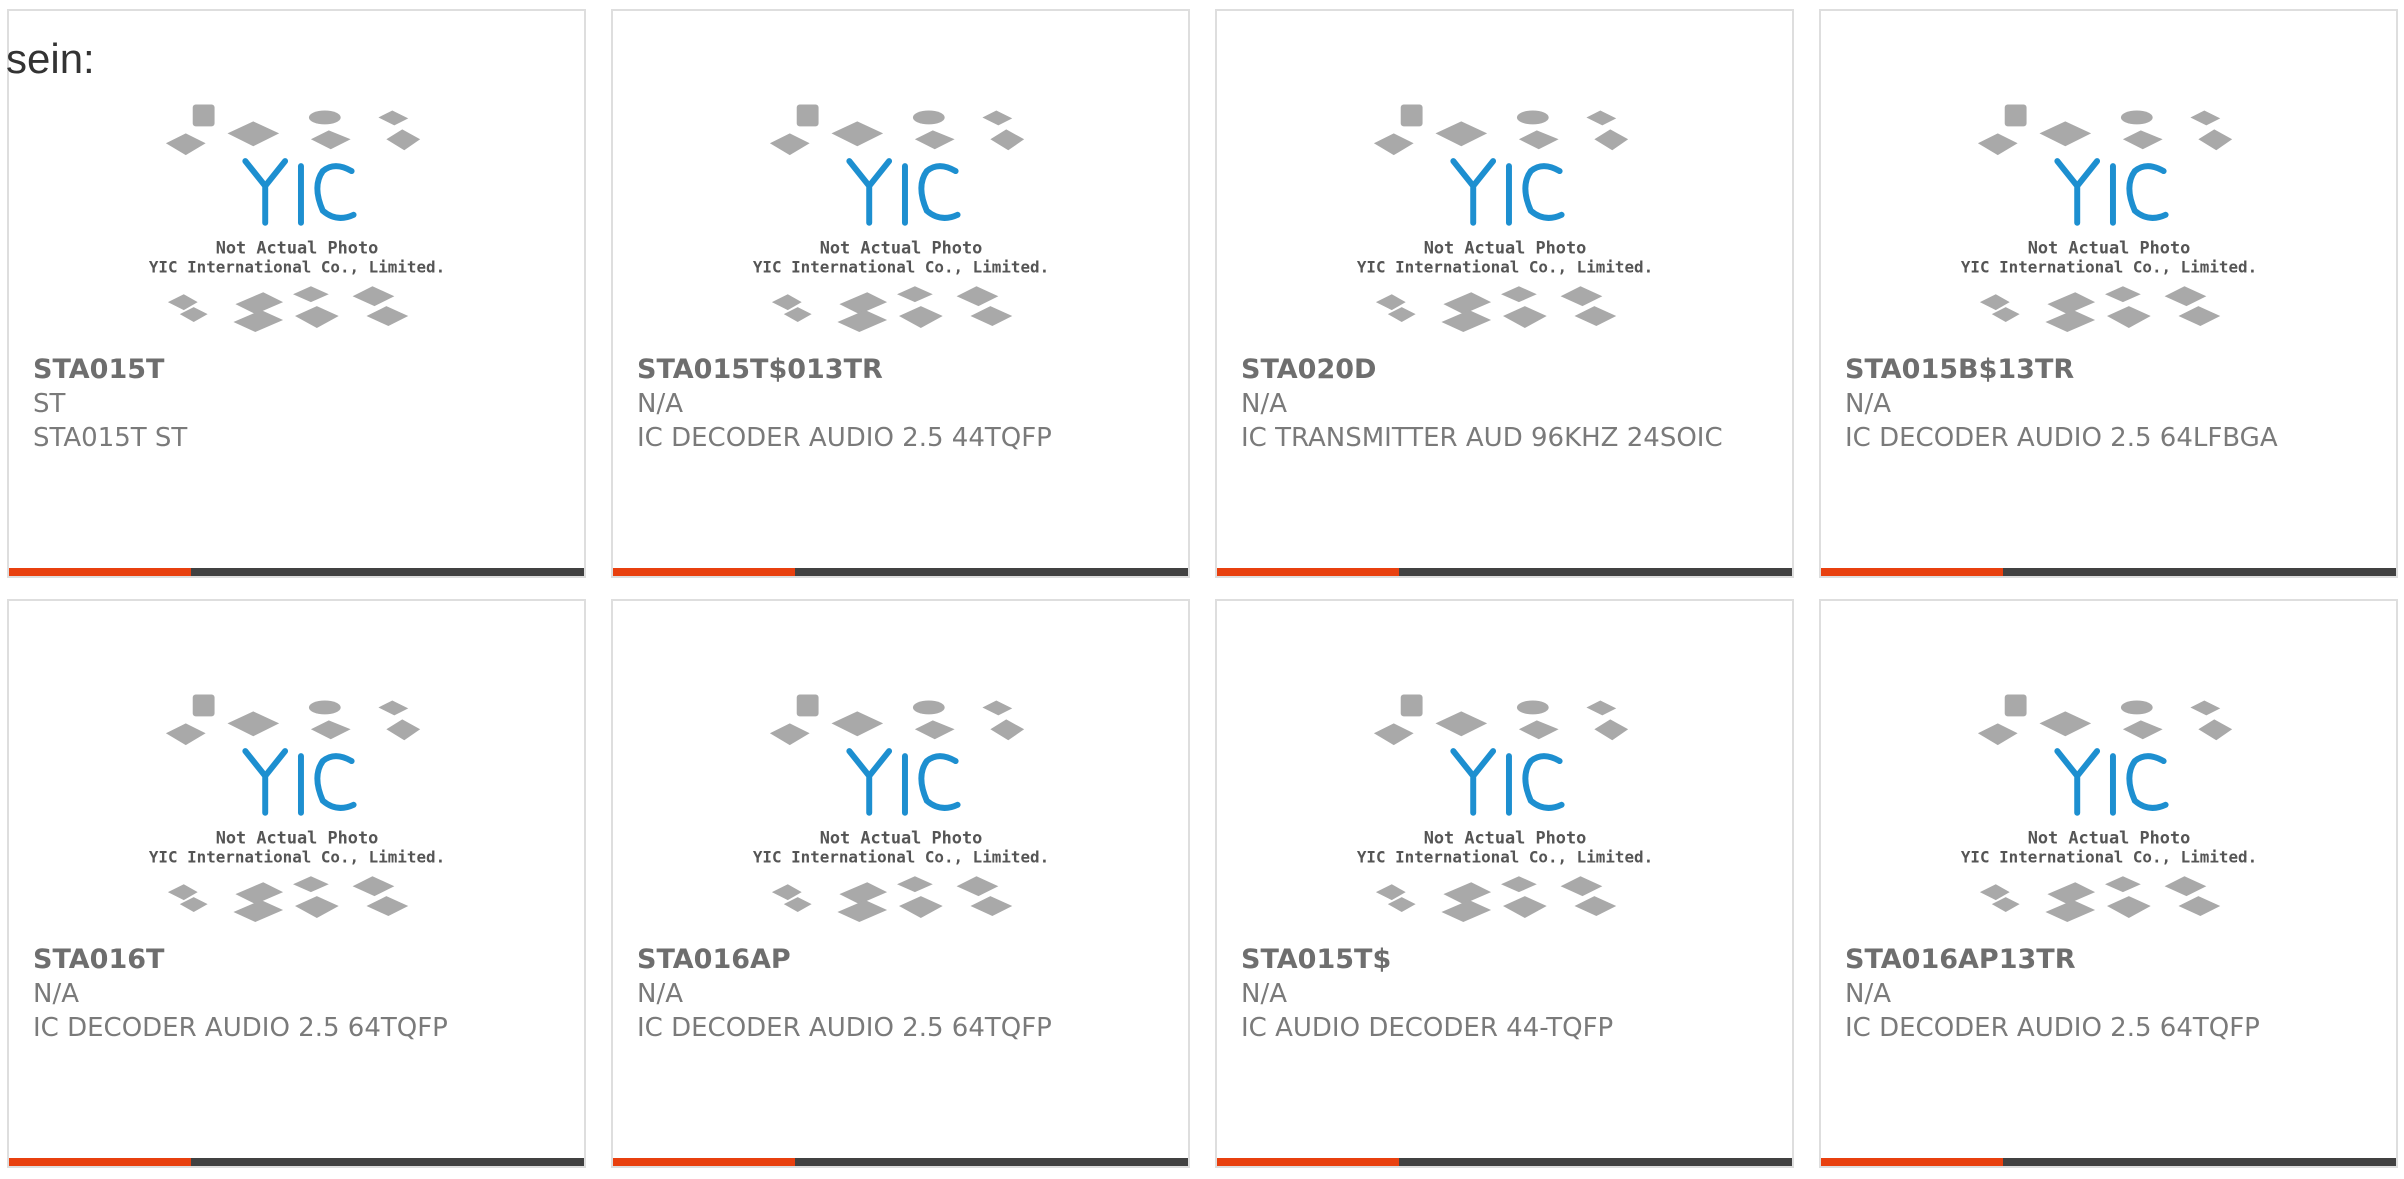 Image resolution: width=2404 pixels, height=1179 pixels. I want to click on part-number: STA020D, so click(1504, 370).